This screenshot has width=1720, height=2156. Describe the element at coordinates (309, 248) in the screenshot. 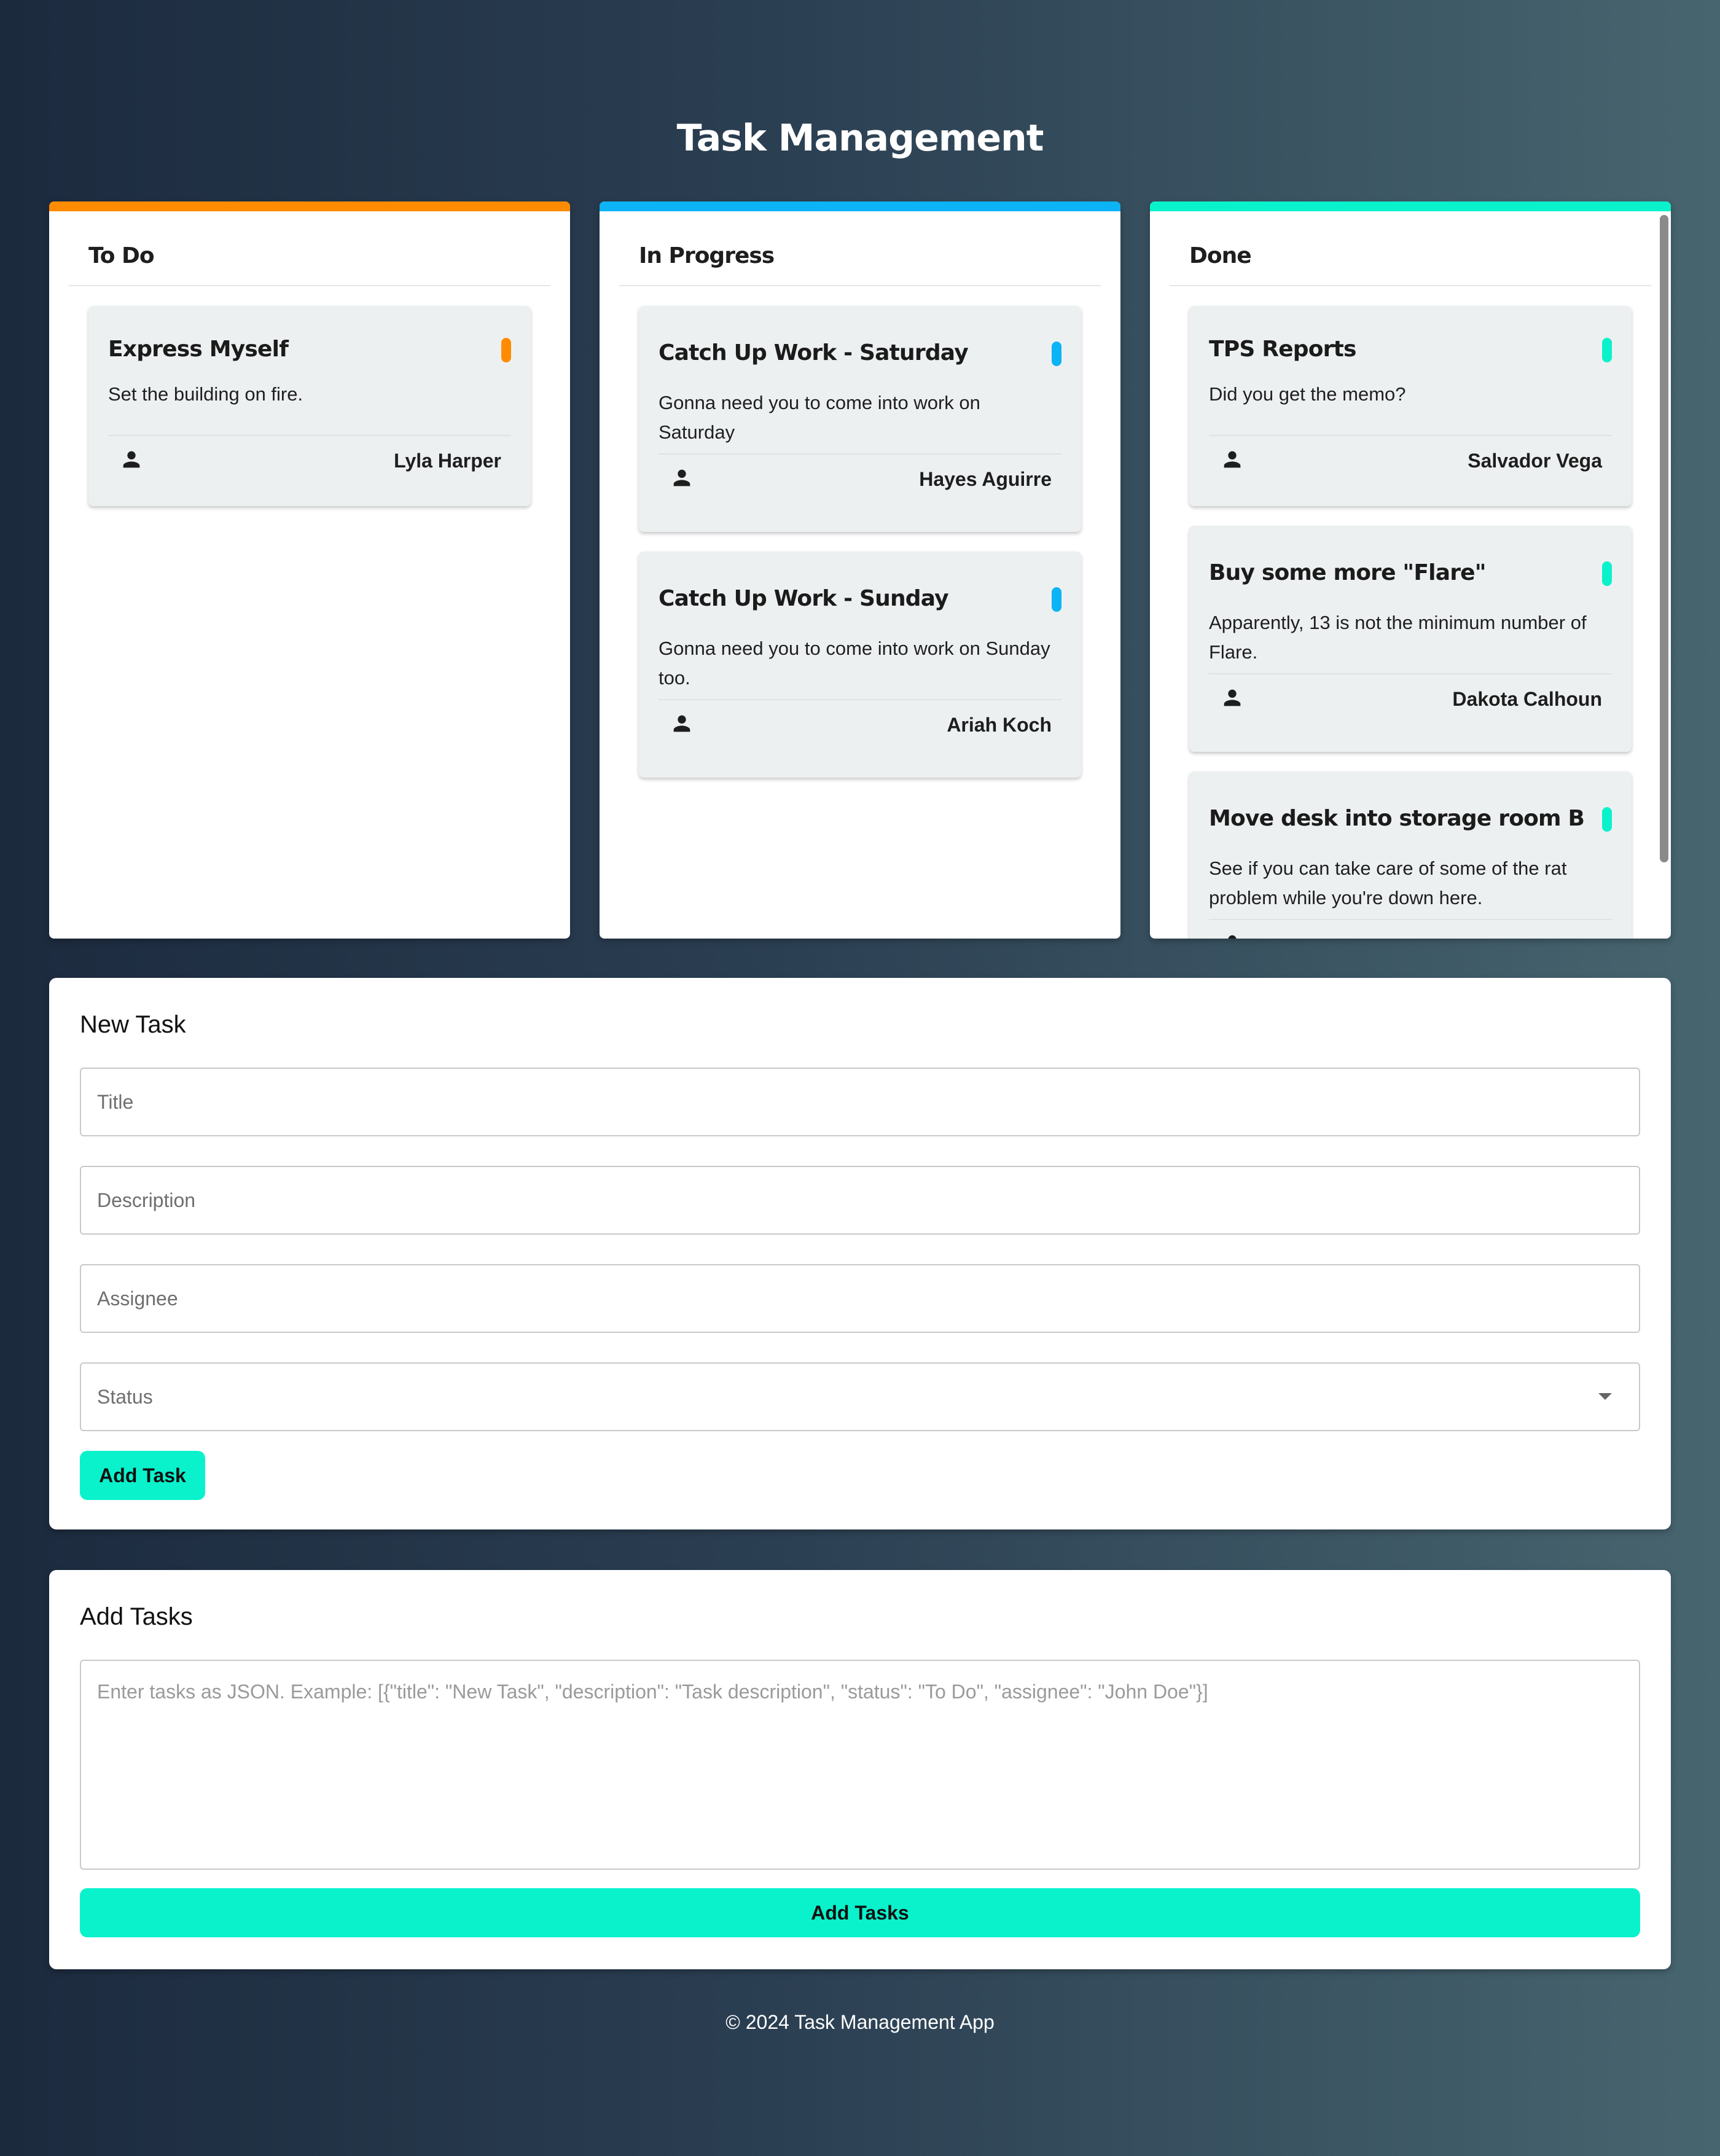

I see `column-title: To Do` at that location.